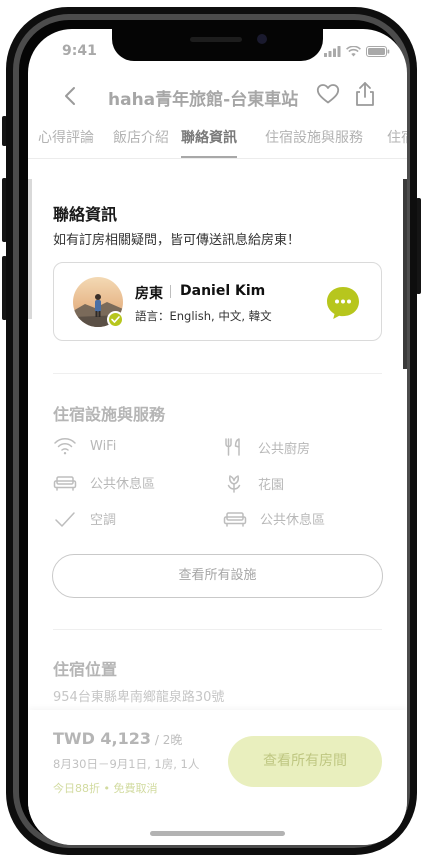 This screenshot has height=860, width=423. What do you see at coordinates (203, 100) in the screenshot?
I see `page-title: haha青年旅館-台東車站` at bounding box center [203, 100].